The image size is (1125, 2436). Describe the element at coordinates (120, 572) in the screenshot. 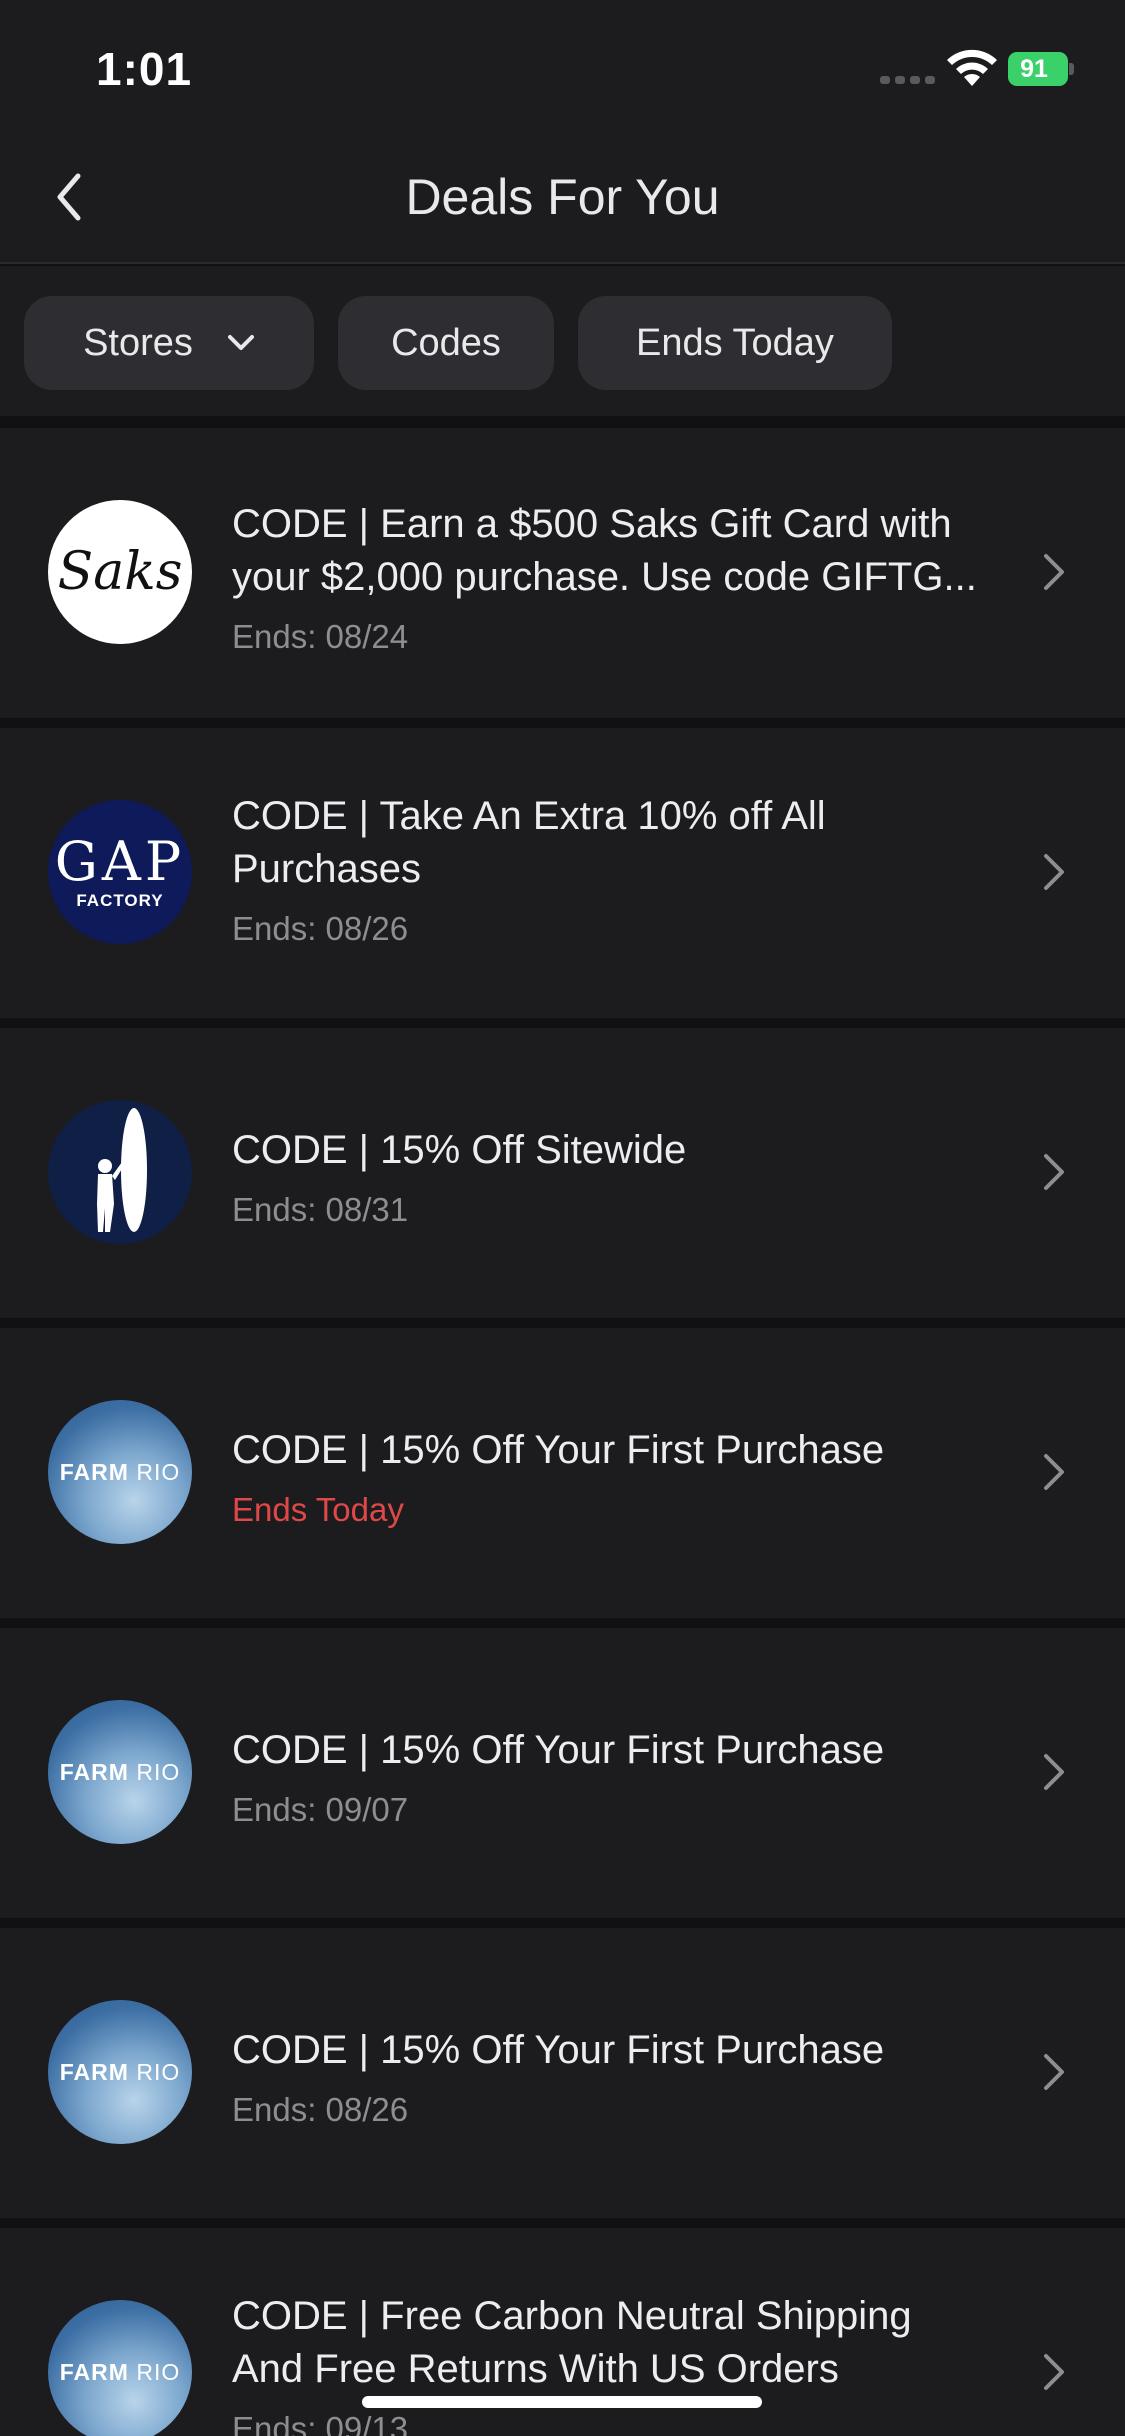

I see `store-logo-saks: Saks` at that location.